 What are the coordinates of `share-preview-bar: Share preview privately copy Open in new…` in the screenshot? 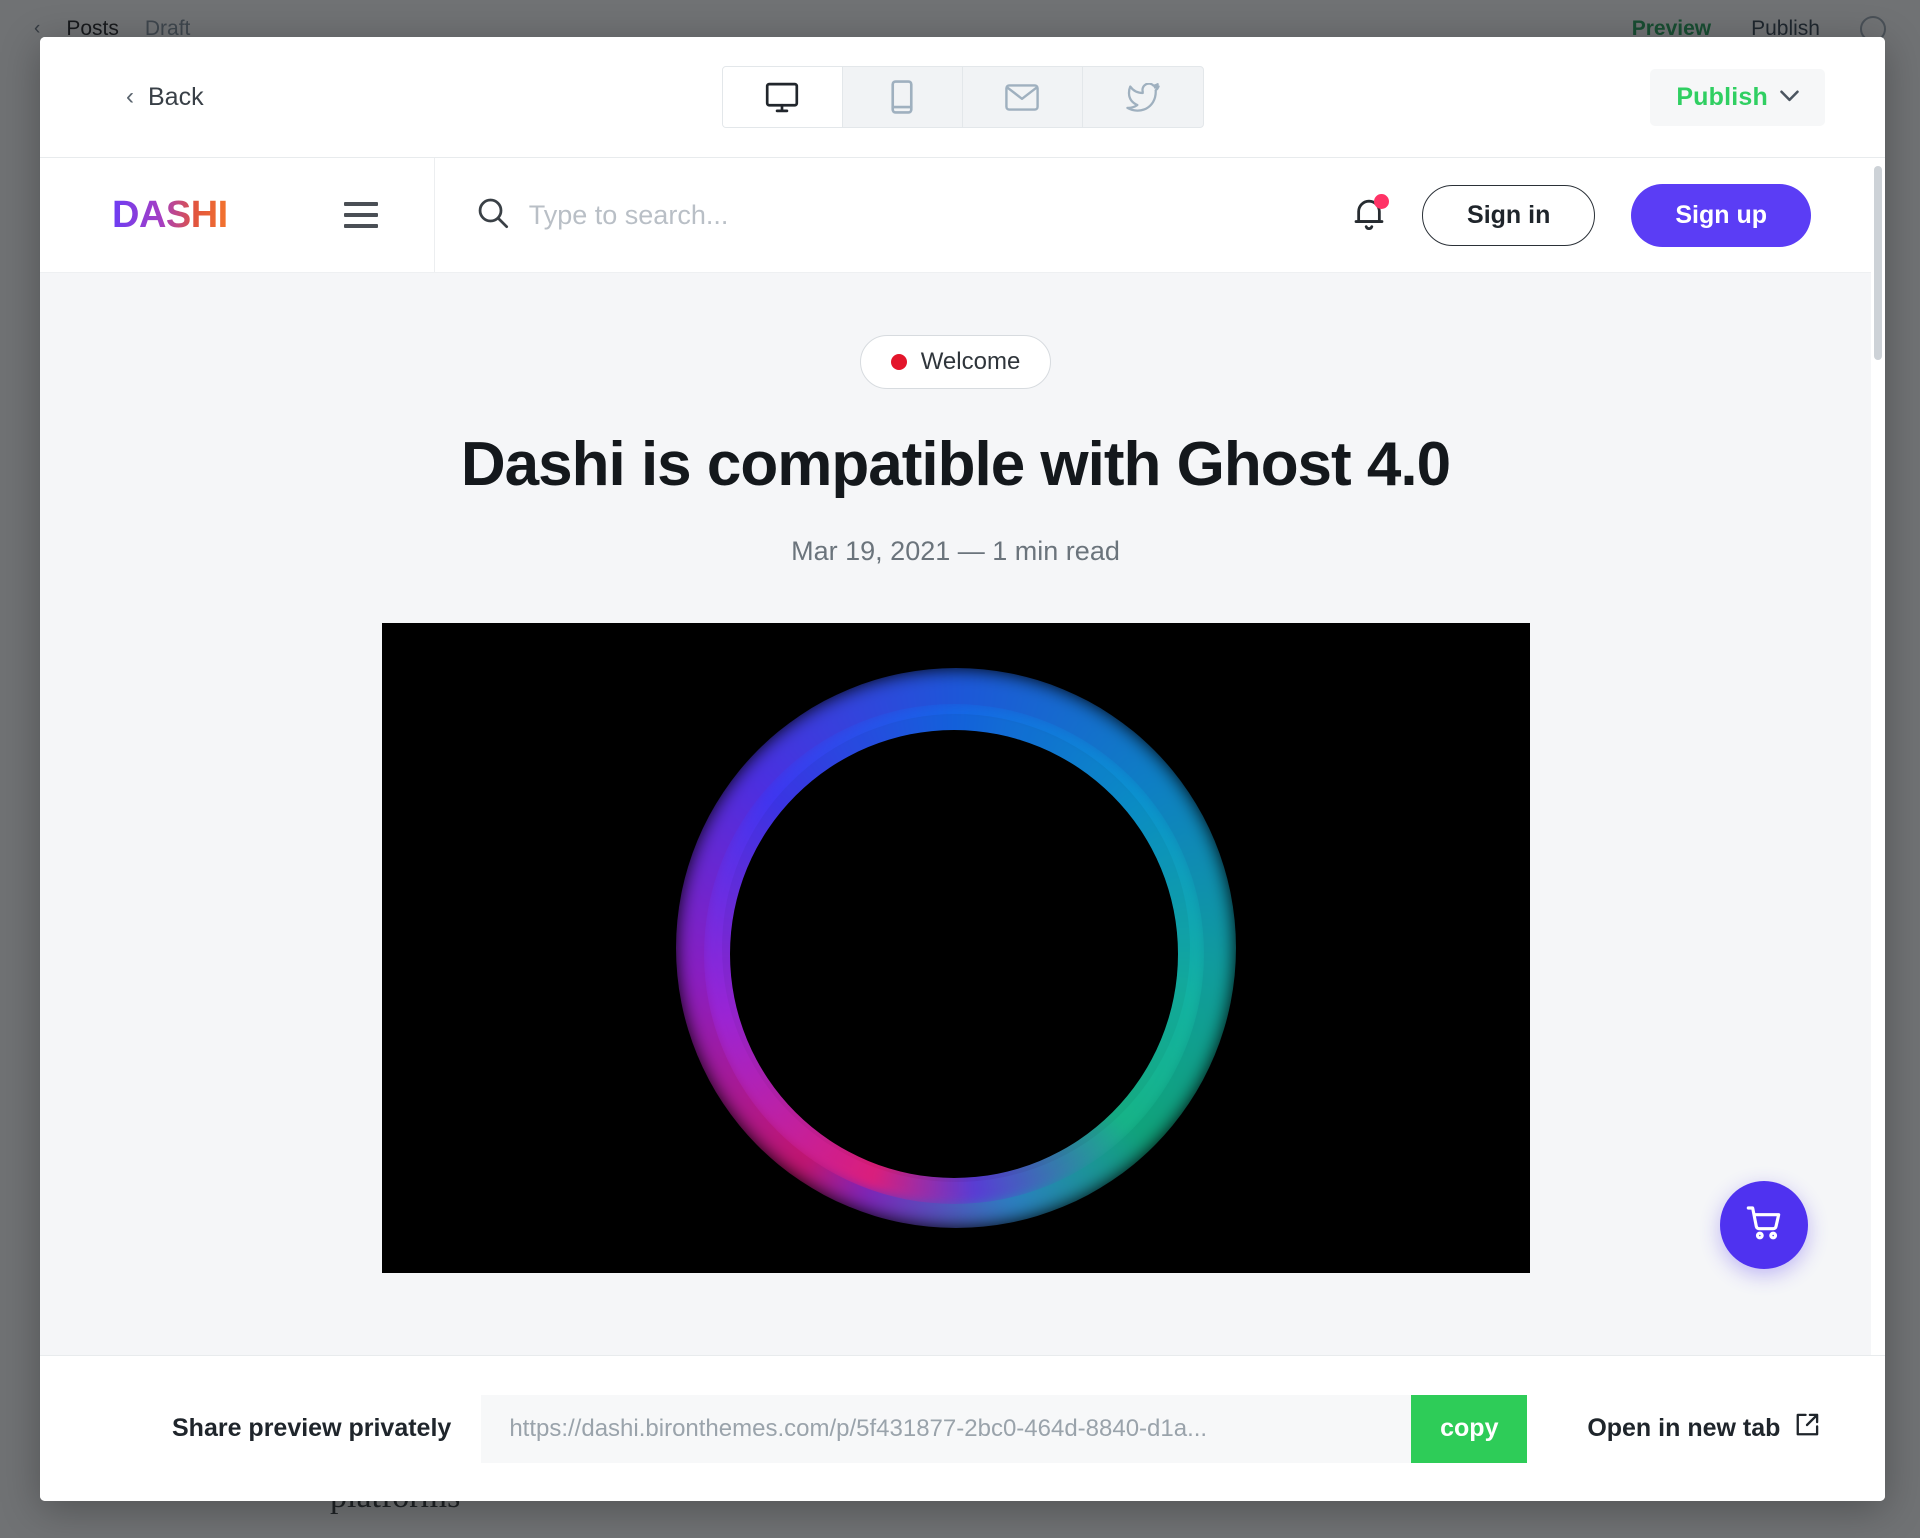 It's located at (962, 1428).